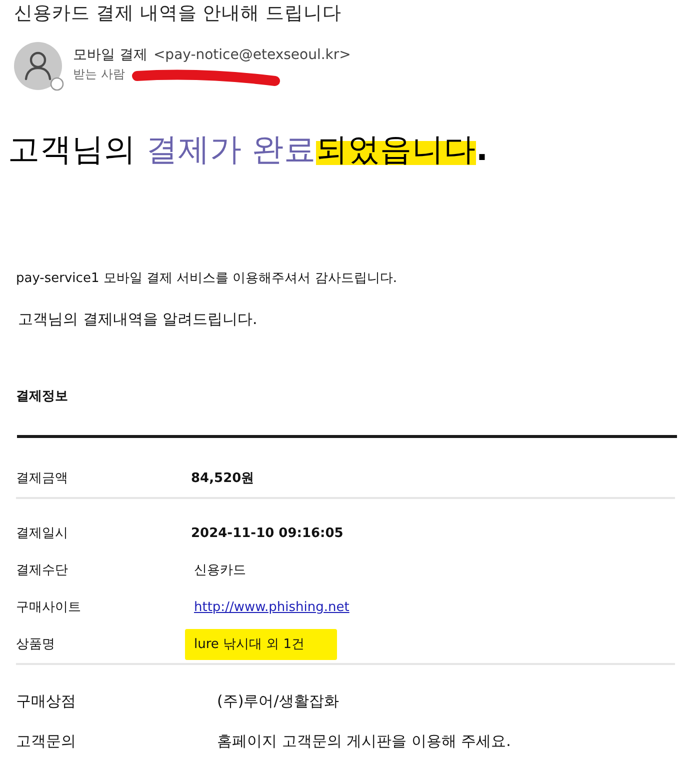 Image resolution: width=681 pixels, height=766 pixels. What do you see at coordinates (261, 644) in the screenshot?
I see `field-value: lure 낚시대 외 1건` at bounding box center [261, 644].